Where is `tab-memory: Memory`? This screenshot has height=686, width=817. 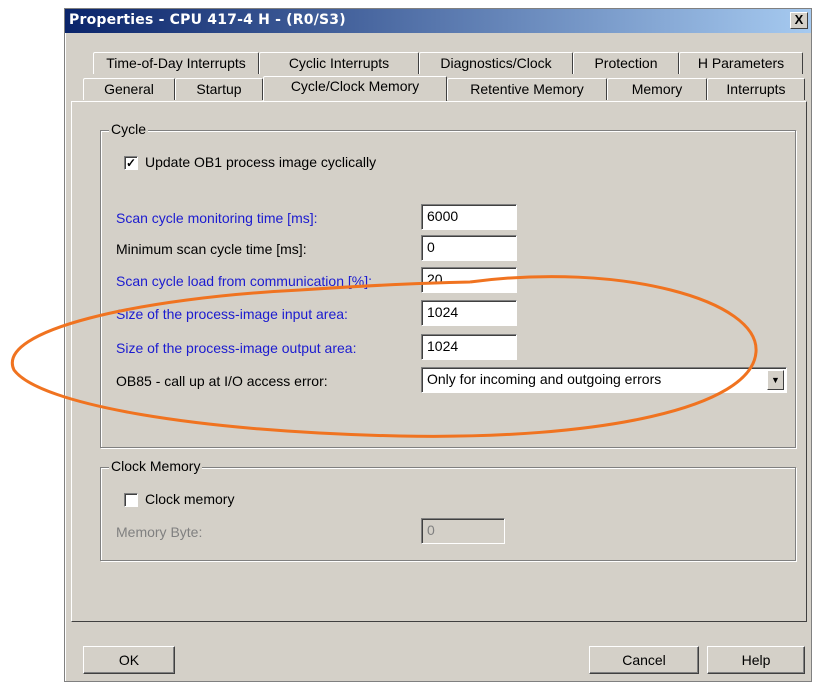 tab-memory: Memory is located at coordinates (657, 89).